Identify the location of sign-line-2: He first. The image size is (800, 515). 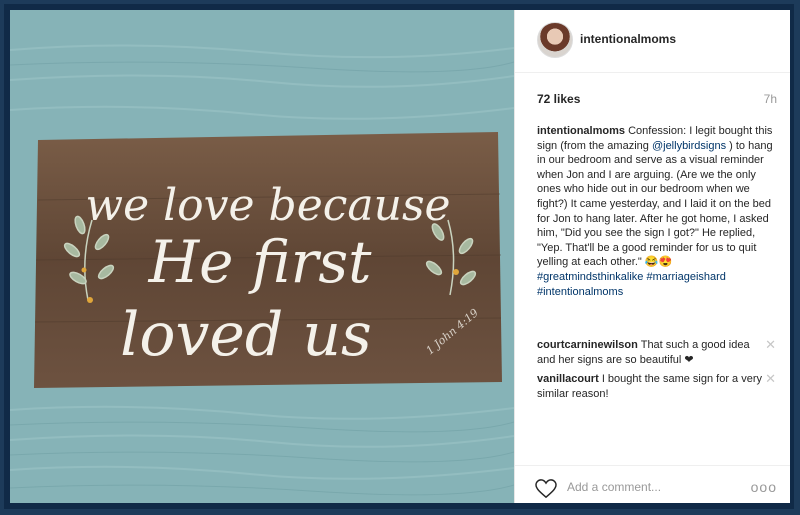
(260, 262).